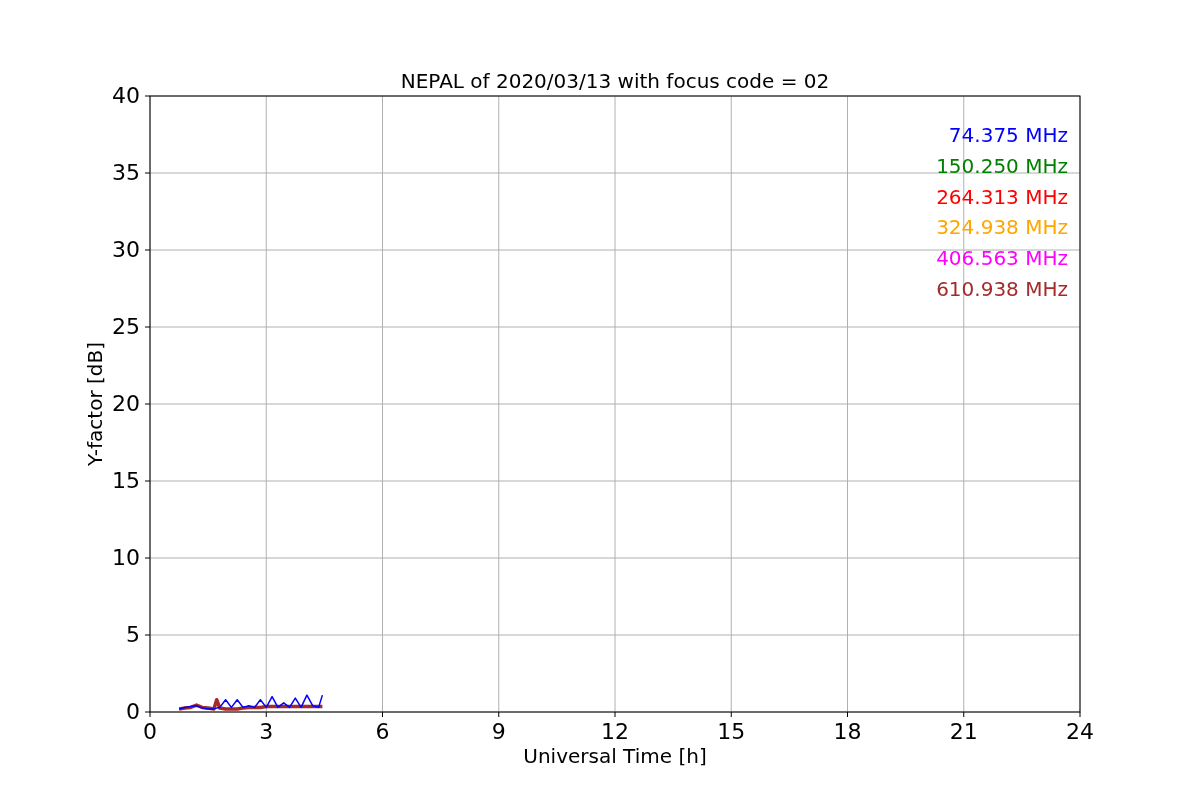 The width and height of the screenshot is (1200, 800). I want to click on tick-label: 35, so click(126, 172).